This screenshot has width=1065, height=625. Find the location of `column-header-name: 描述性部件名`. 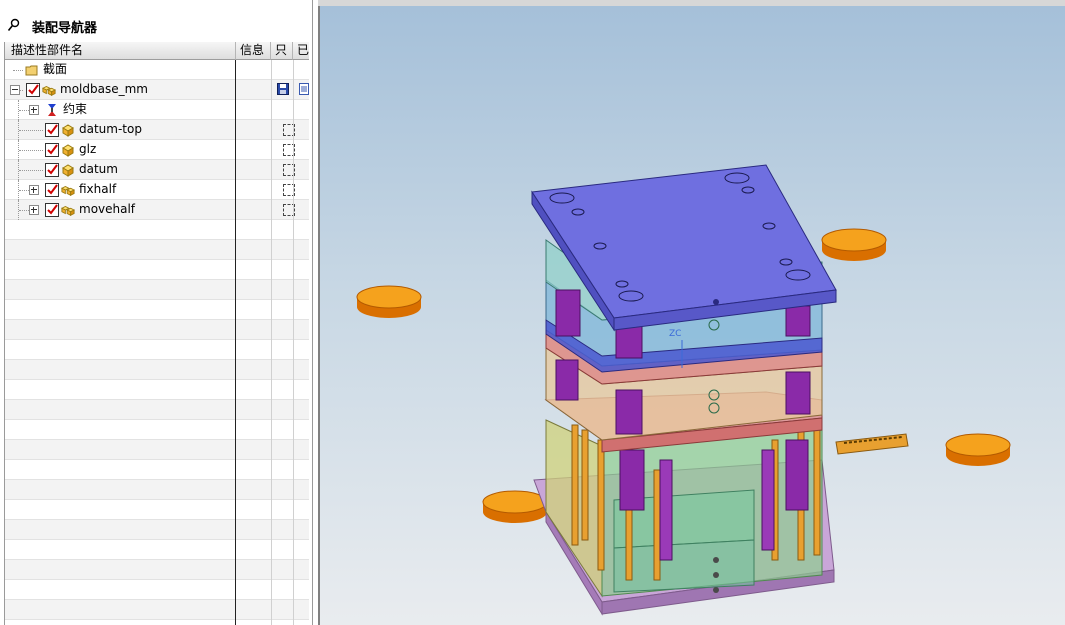

column-header-name: 描述性部件名 is located at coordinates (120, 51).